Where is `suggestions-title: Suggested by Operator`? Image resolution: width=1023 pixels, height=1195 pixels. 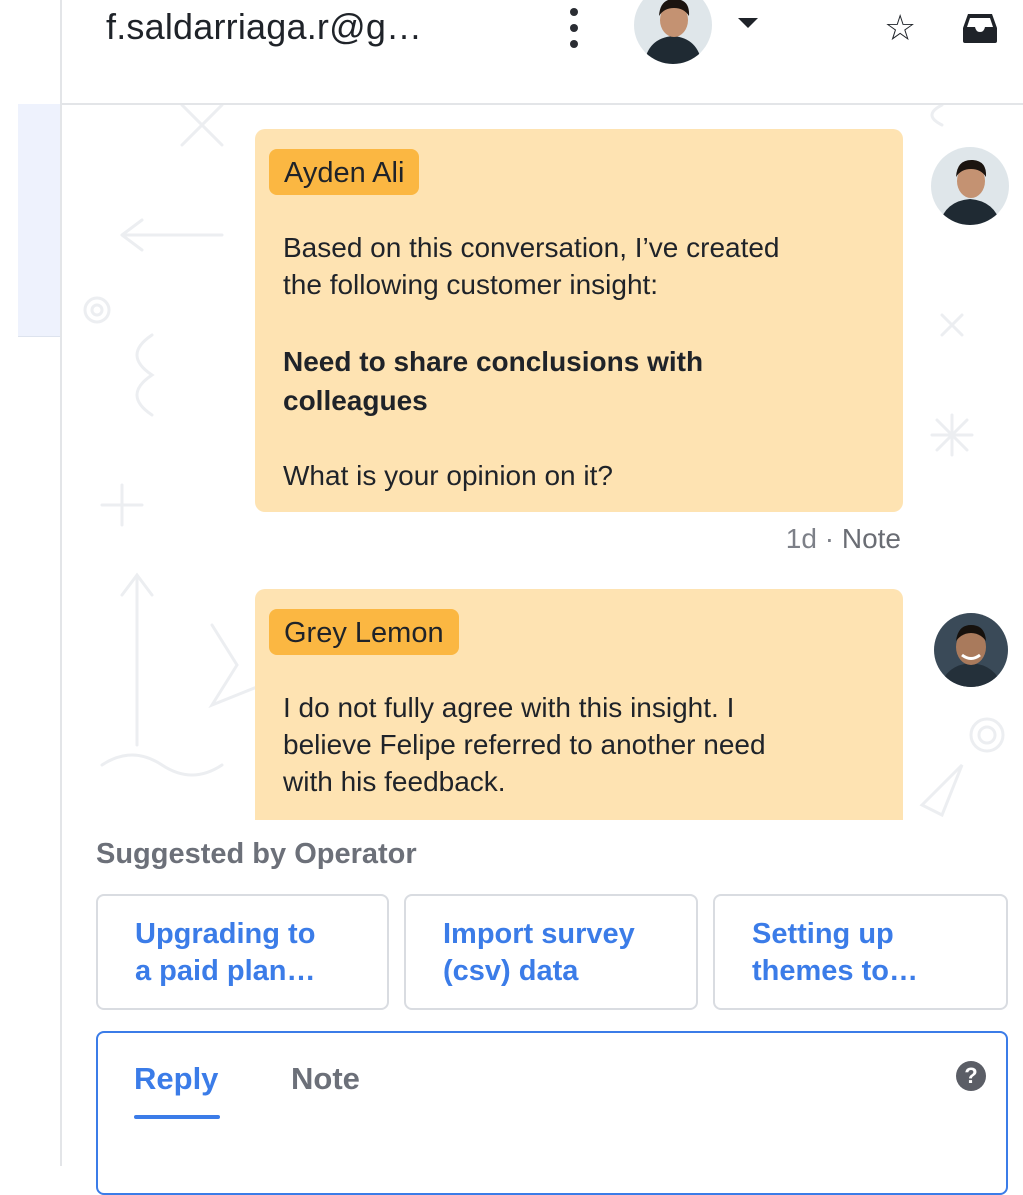 suggestions-title: Suggested by Operator is located at coordinates (256, 854).